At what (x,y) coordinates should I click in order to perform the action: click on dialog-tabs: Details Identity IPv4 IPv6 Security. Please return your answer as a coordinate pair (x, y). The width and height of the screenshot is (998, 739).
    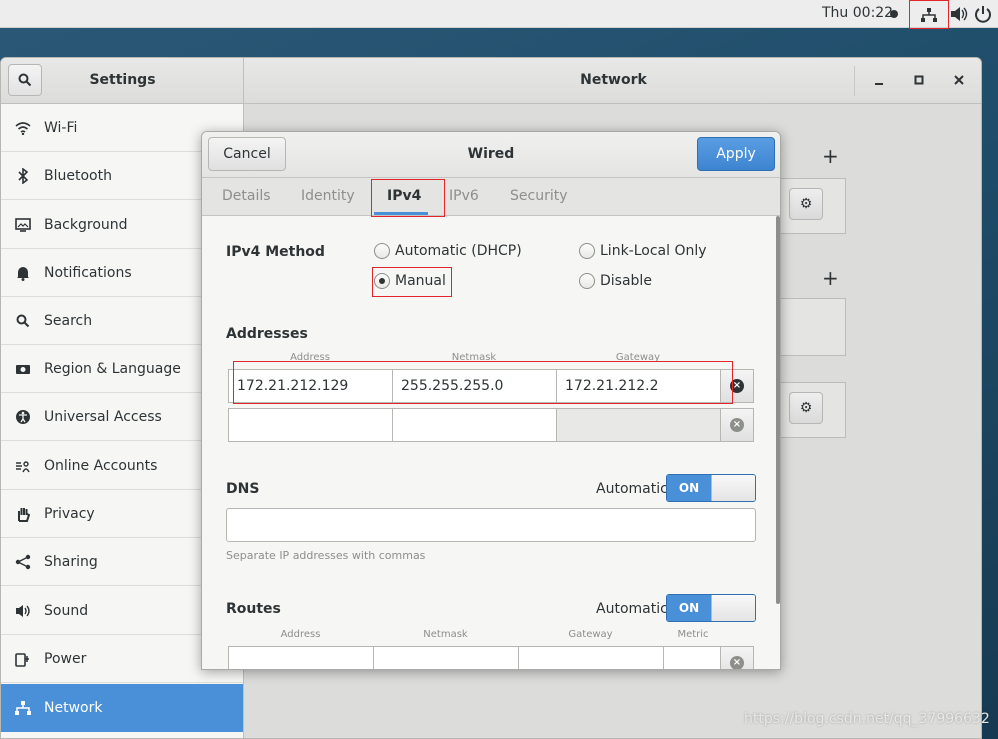
    Looking at the image, I should click on (491, 197).